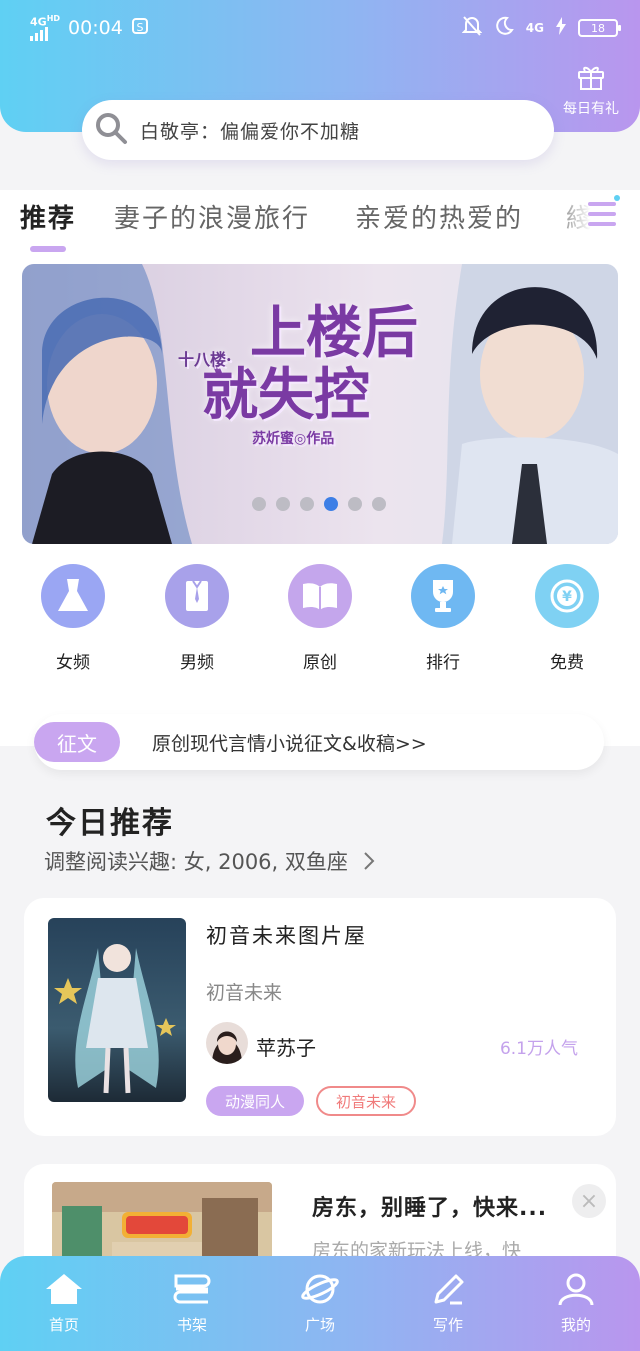  Describe the element at coordinates (319, 504) in the screenshot. I see `banner-pagination` at that location.